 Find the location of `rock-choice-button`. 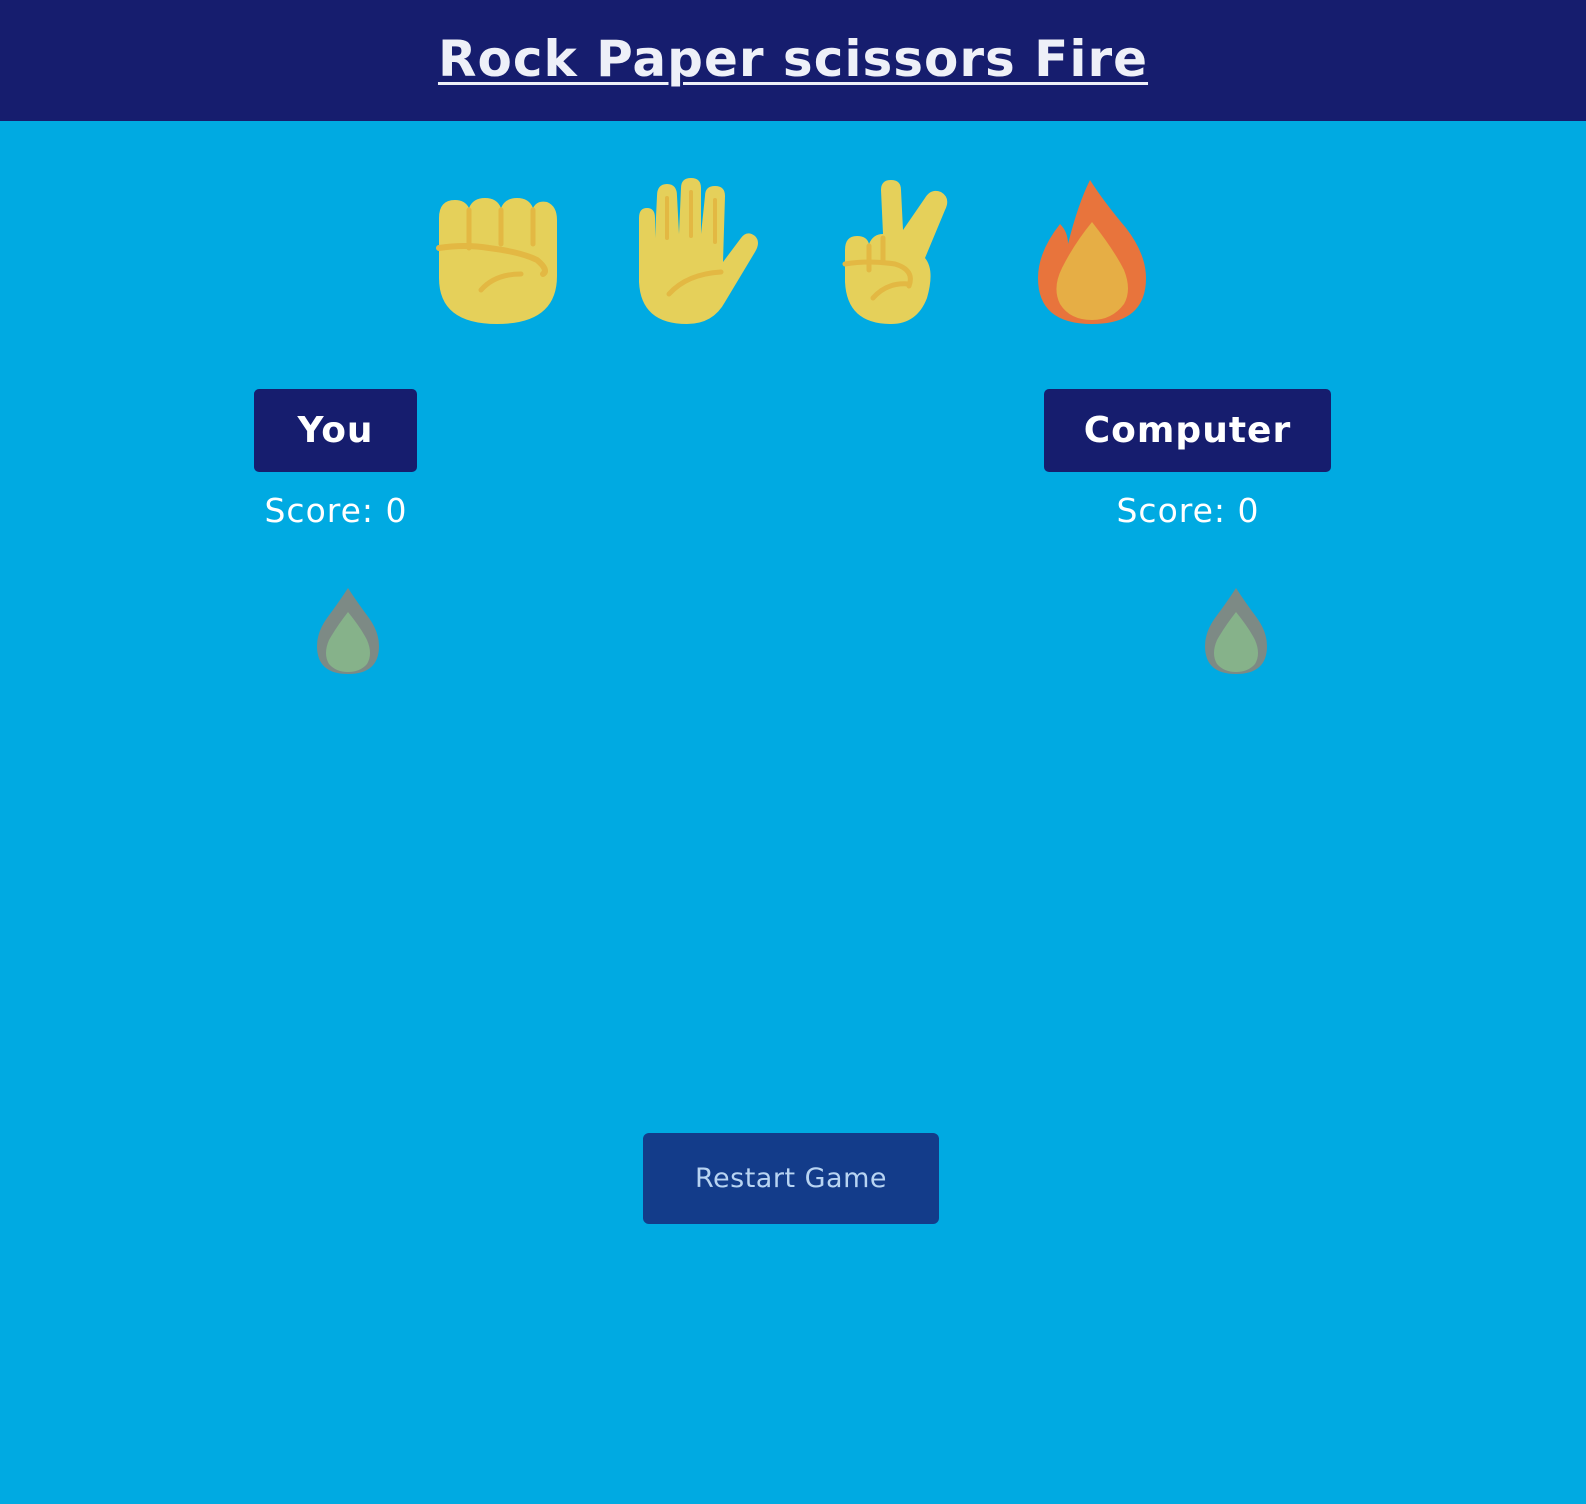

rock-choice-button is located at coordinates (495, 253).